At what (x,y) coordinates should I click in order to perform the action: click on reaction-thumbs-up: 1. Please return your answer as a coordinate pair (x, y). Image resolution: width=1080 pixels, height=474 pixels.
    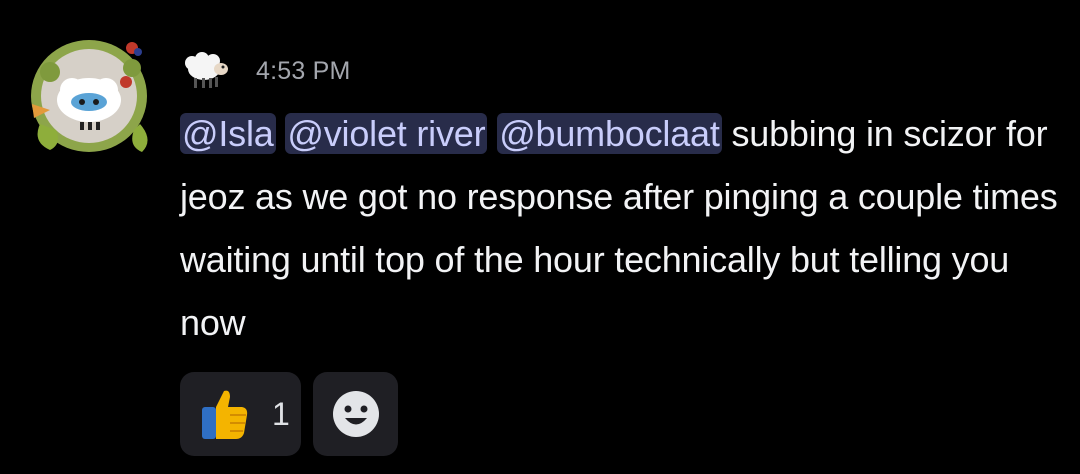
    Looking at the image, I should click on (240, 414).